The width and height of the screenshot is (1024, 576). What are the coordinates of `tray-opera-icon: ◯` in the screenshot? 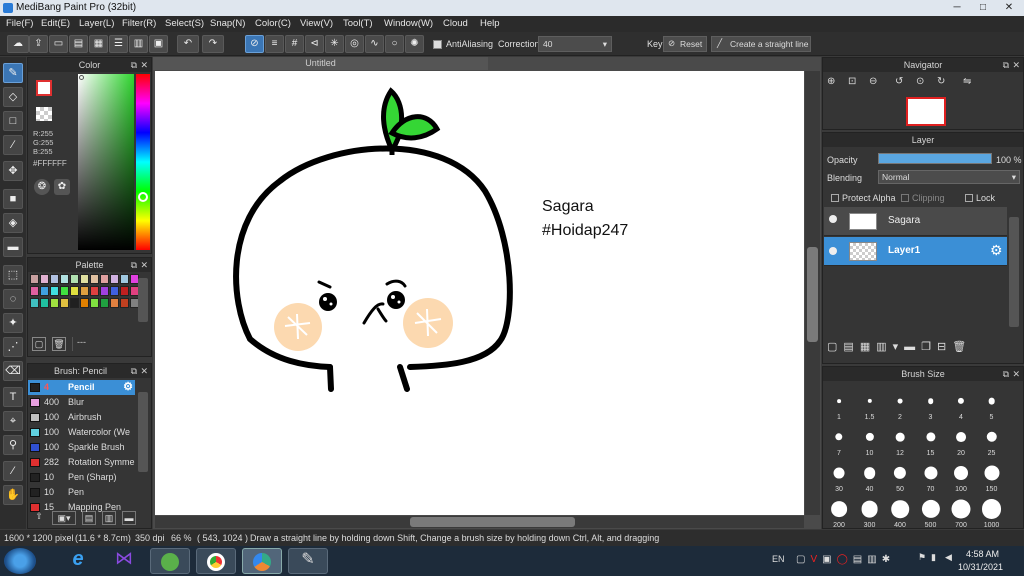 It's located at (845, 559).